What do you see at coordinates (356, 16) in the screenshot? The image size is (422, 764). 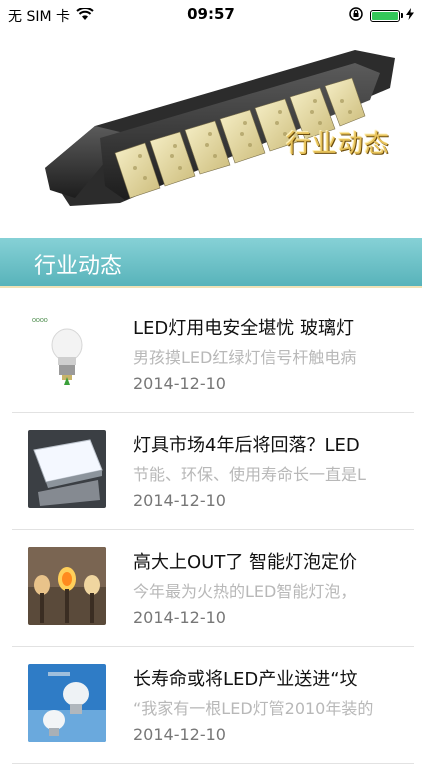 I see `rotation-lock-icon` at bounding box center [356, 16].